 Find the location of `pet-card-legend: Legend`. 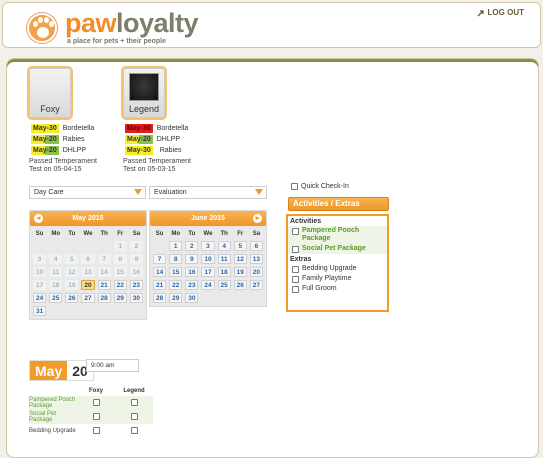

pet-card-legend: Legend is located at coordinates (144, 93).